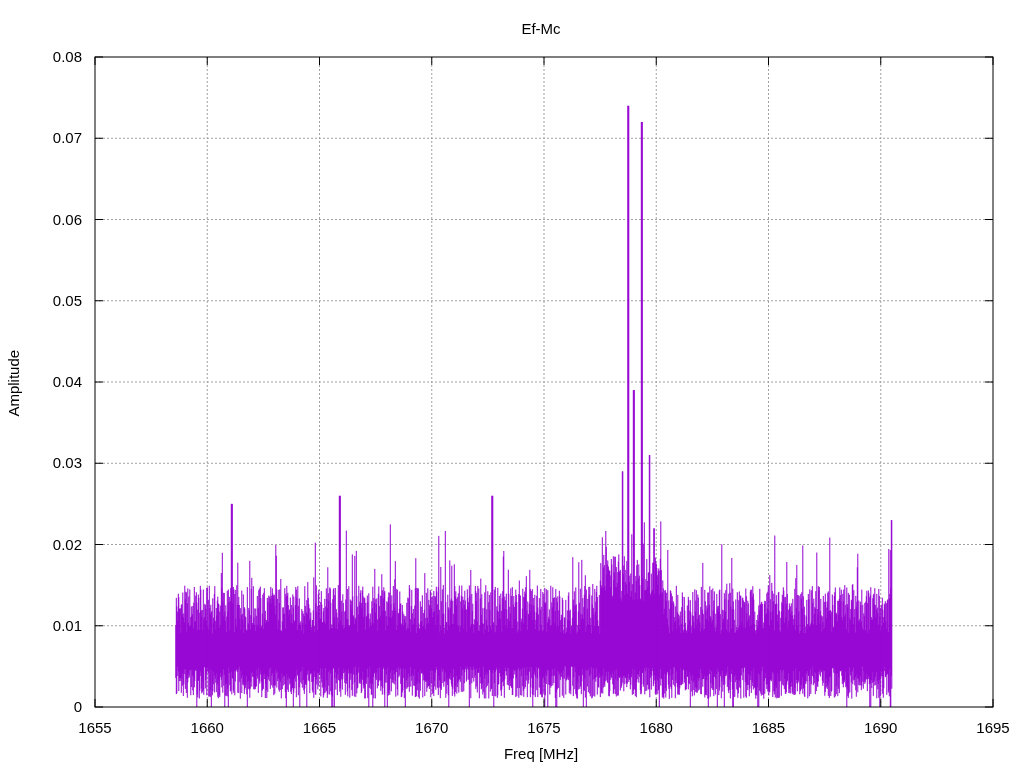 Image resolution: width=1024 pixels, height=768 pixels. What do you see at coordinates (13, 383) in the screenshot?
I see `y-axis-label: Amplitude` at bounding box center [13, 383].